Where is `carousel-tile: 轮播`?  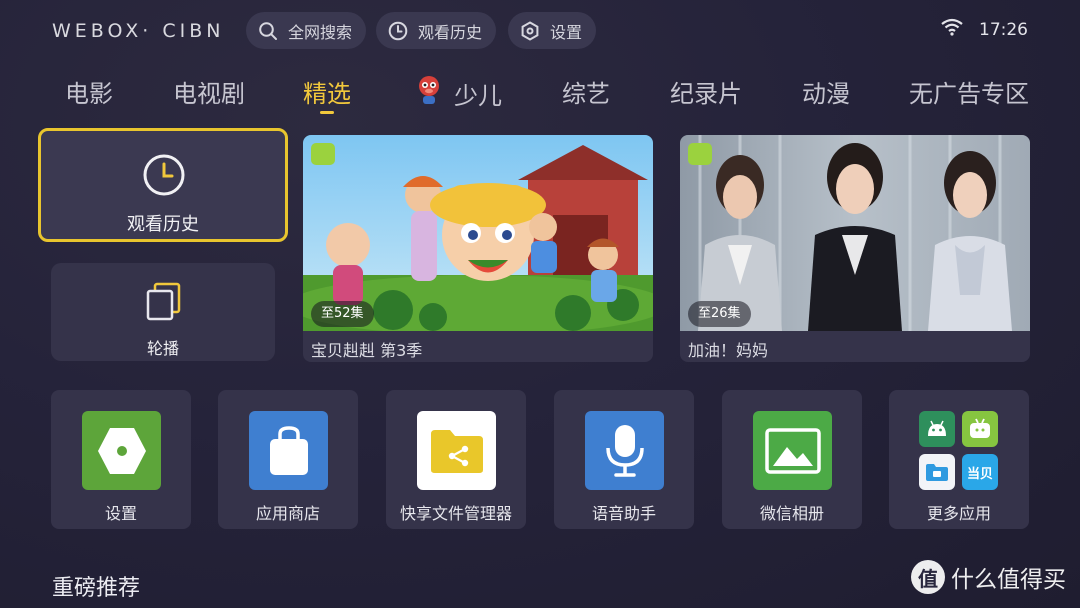 carousel-tile: 轮播 is located at coordinates (163, 312).